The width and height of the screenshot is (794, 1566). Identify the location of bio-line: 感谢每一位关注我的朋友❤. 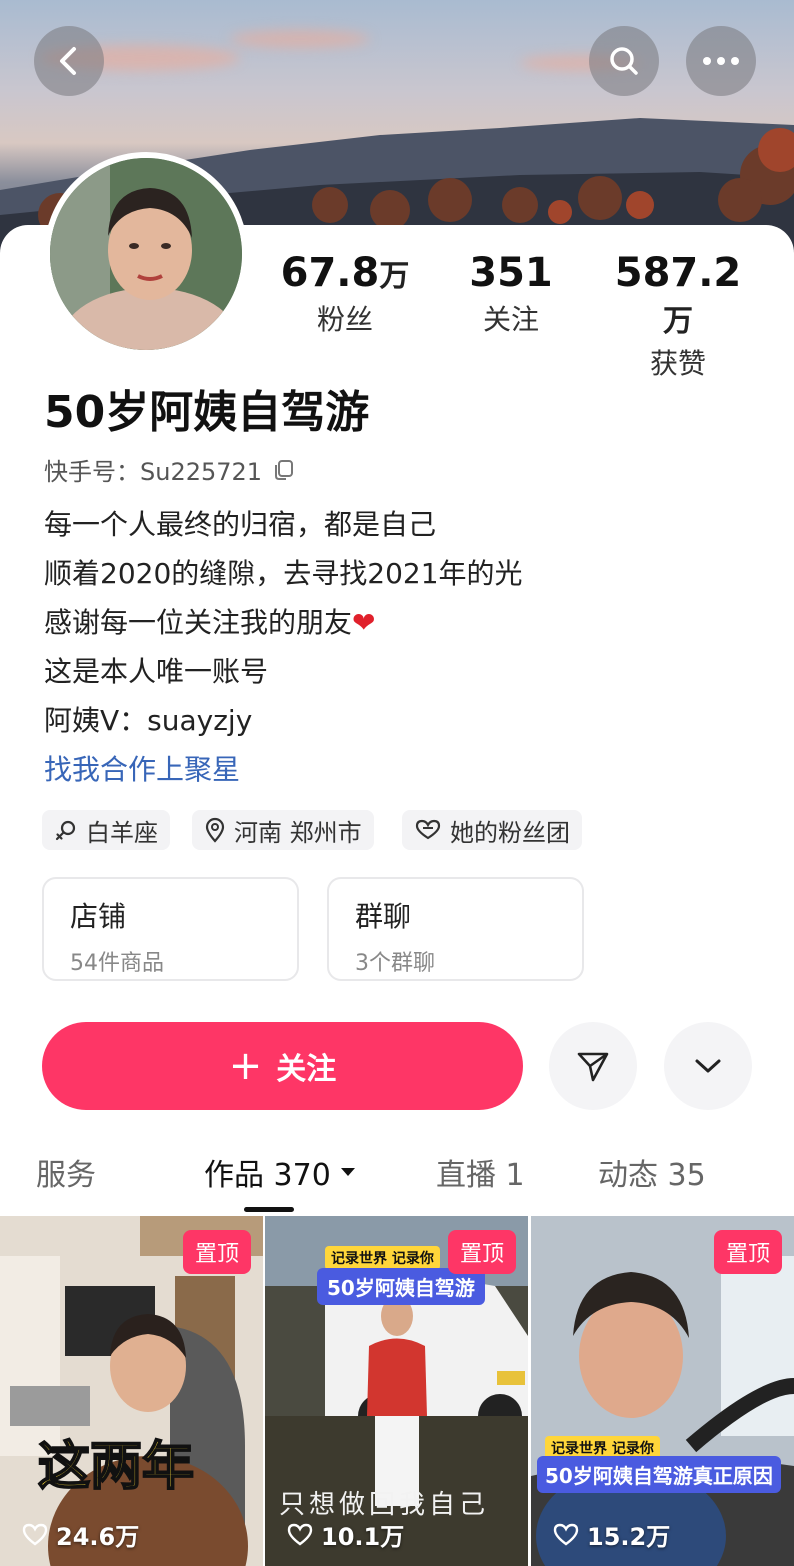
(283, 622).